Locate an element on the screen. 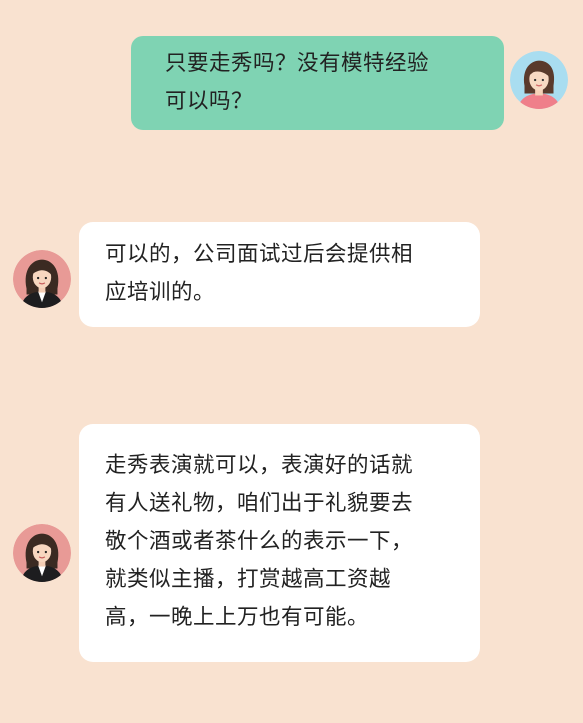  user-message-bubble: 只要走秀吗？没有模特经验 可以吗？ is located at coordinates (317, 83).